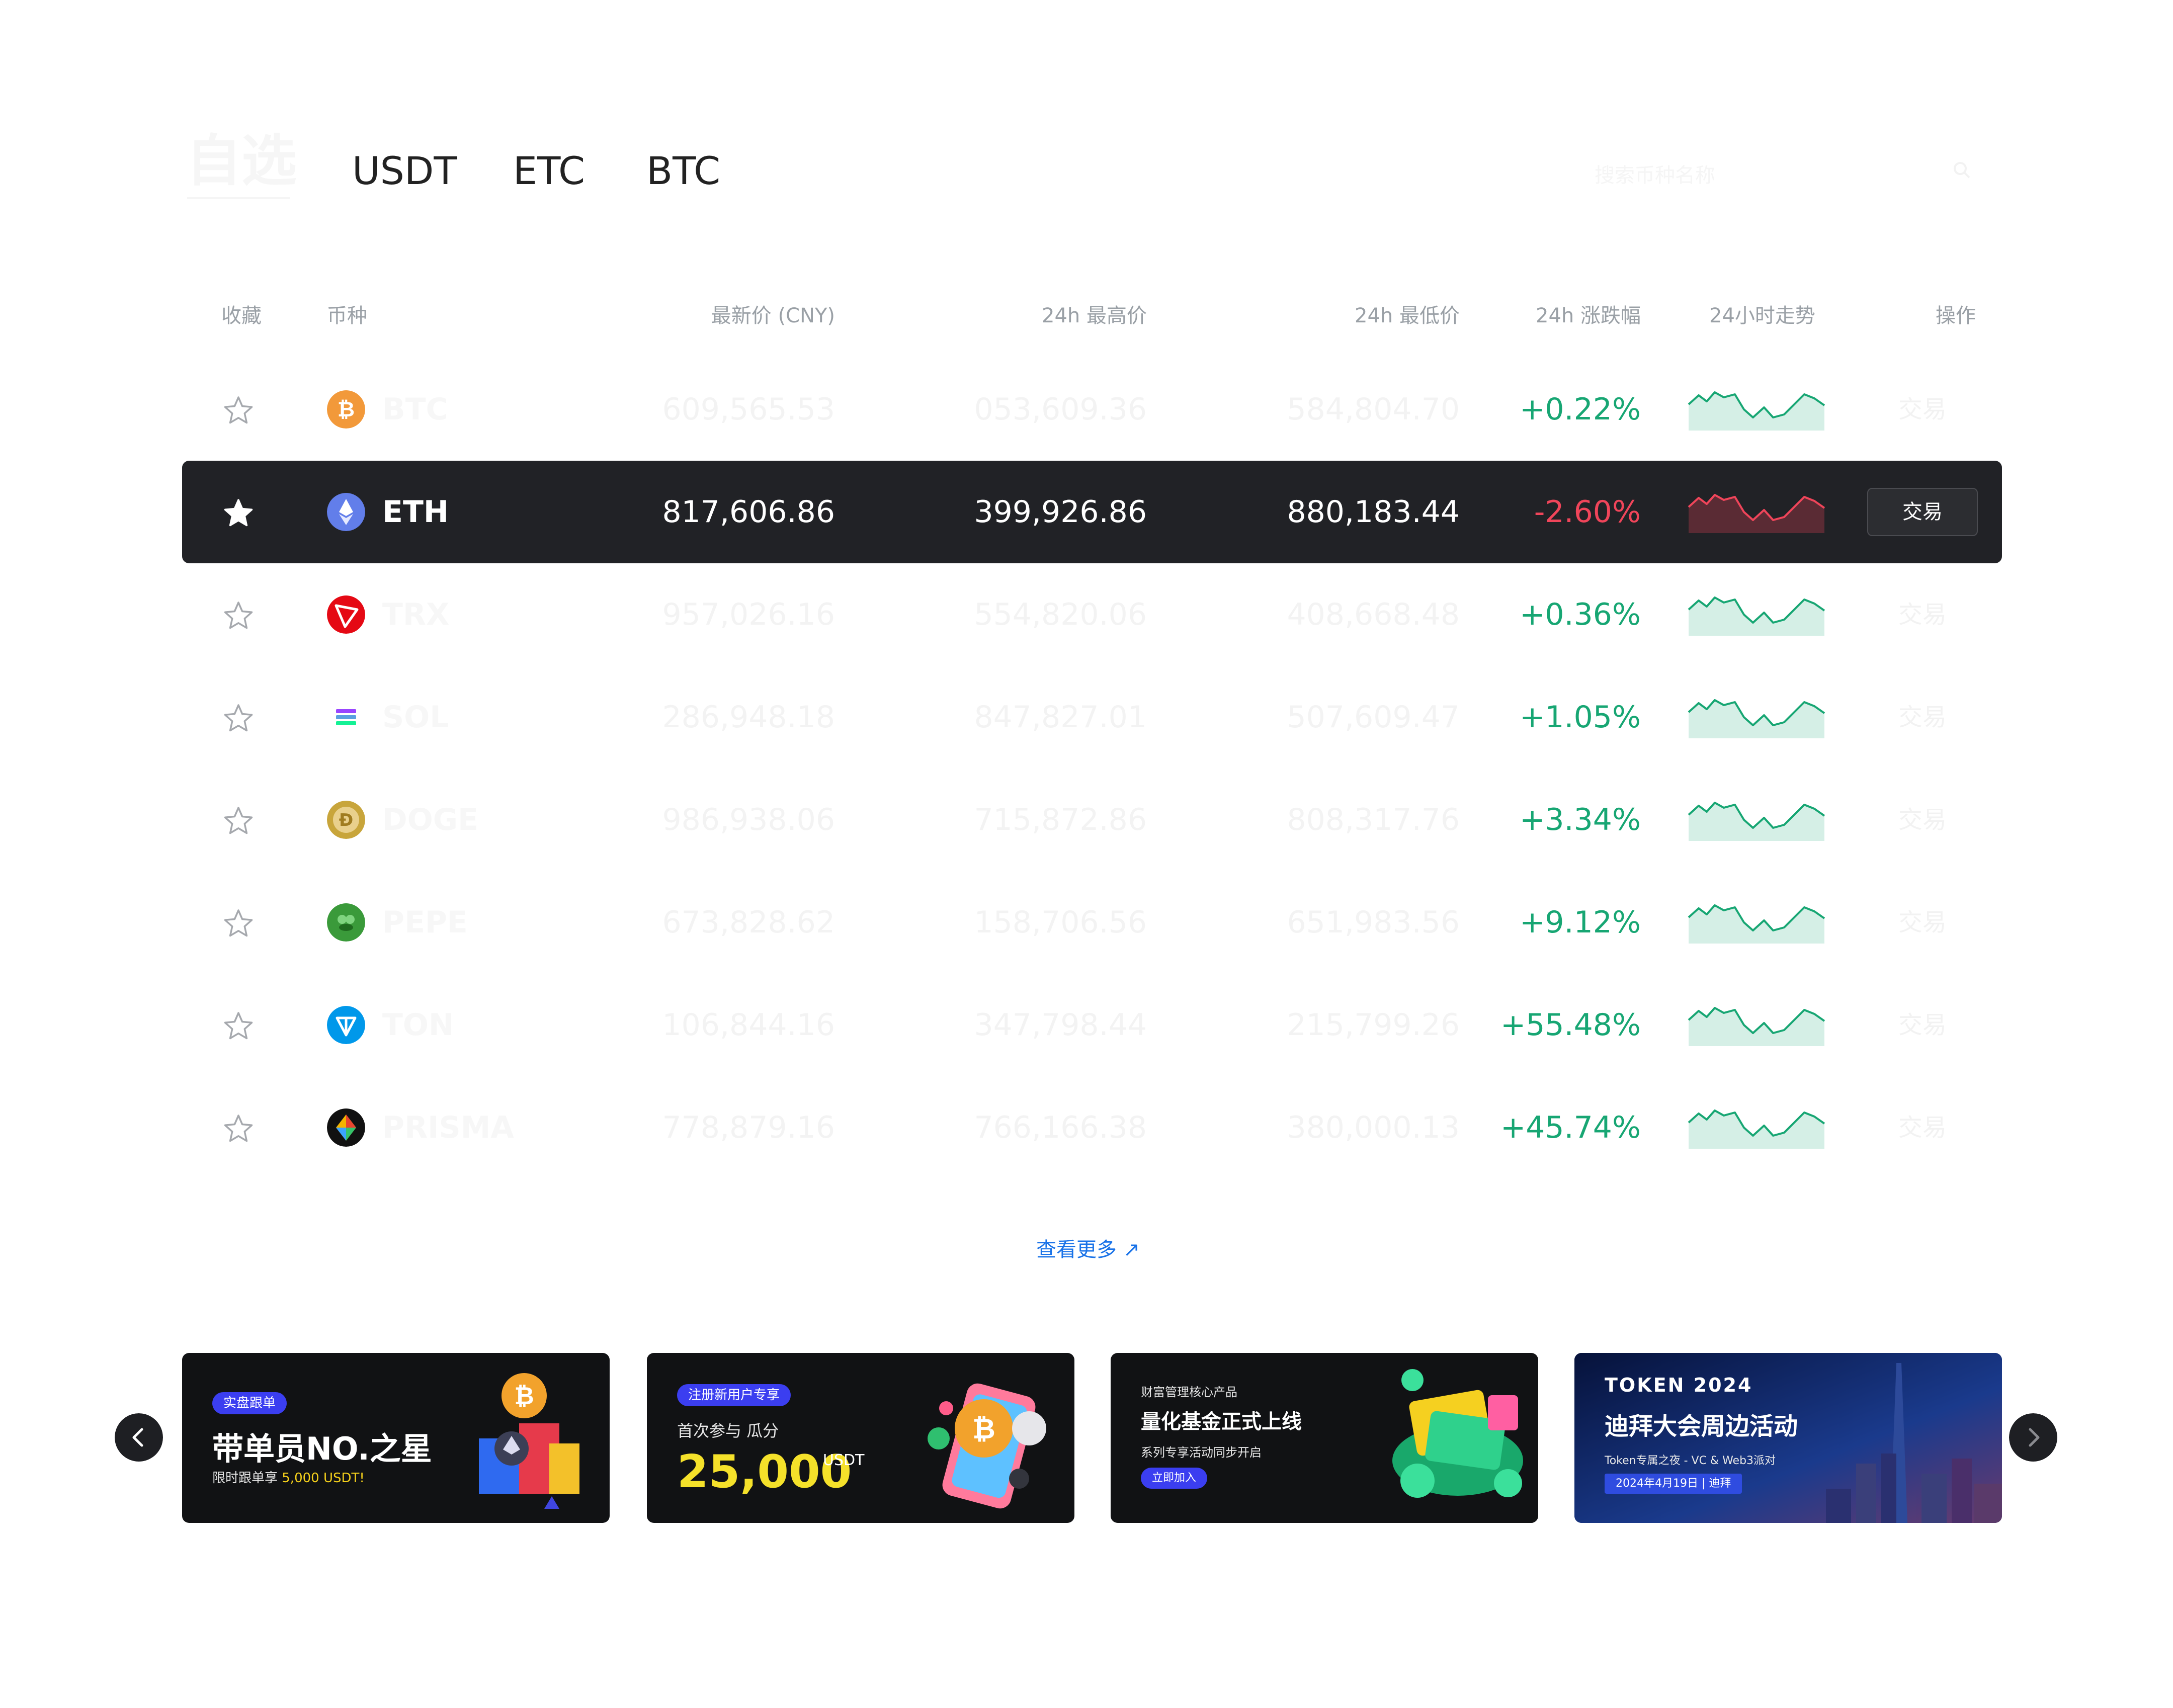  I want to click on view-more-link: 查看更多 ↗, so click(1088, 1250).